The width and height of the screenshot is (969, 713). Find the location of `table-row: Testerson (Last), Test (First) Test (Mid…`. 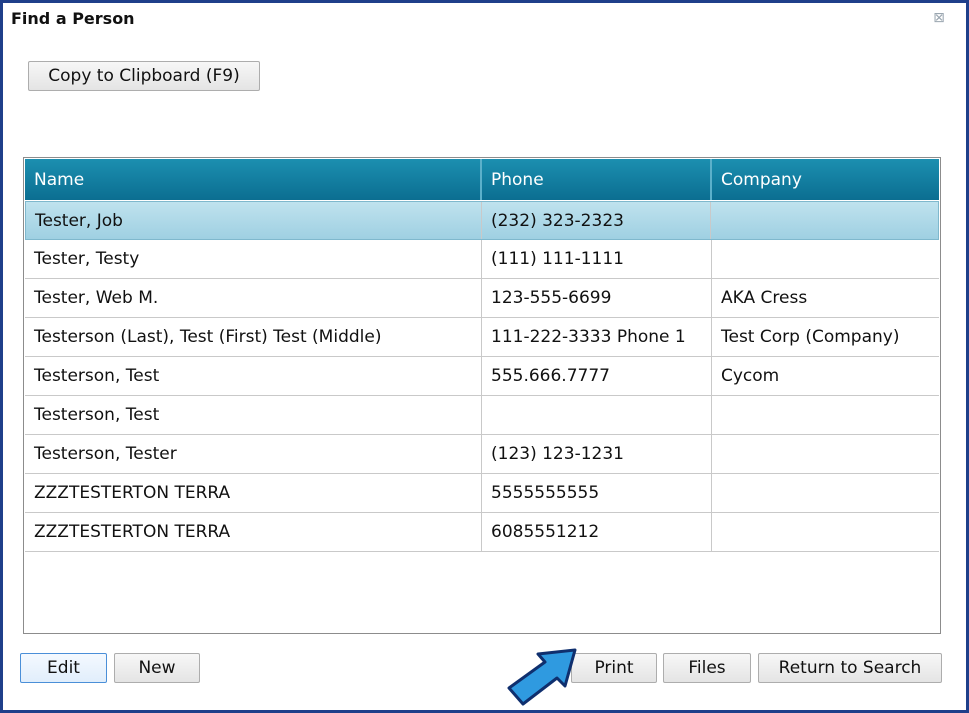

table-row: Testerson (Last), Test (First) Test (Mid… is located at coordinates (482, 337).